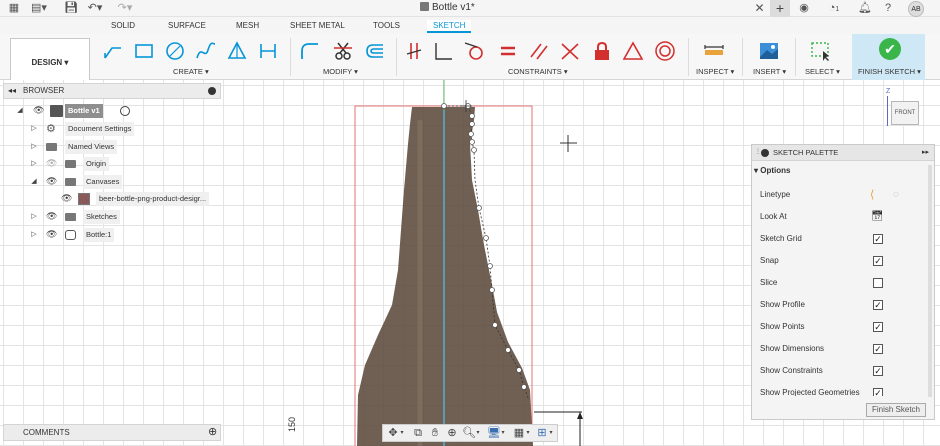 The height and width of the screenshot is (446, 940). Describe the element at coordinates (474, 51) in the screenshot. I see `tangent-constraint-icon` at that location.